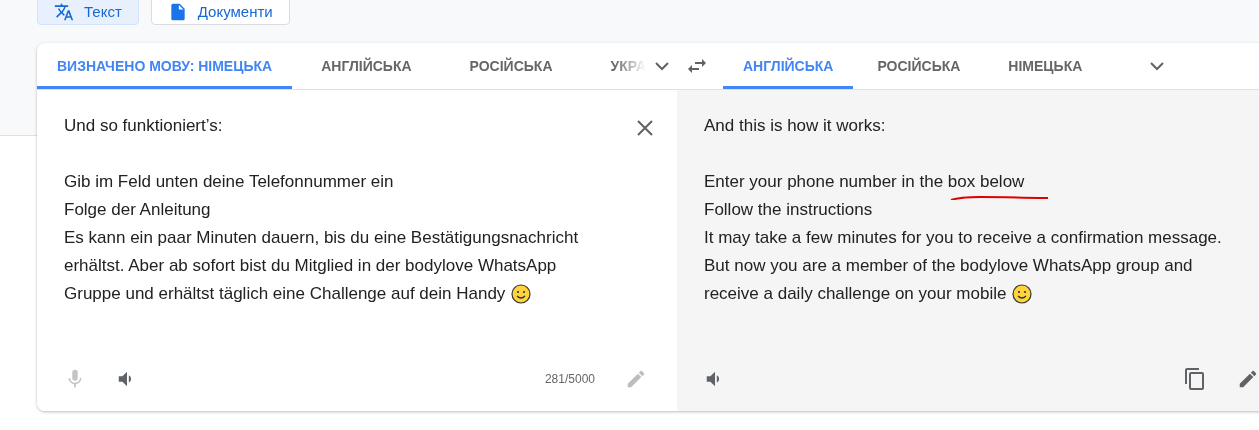 The width and height of the screenshot is (1259, 430). What do you see at coordinates (795, 126) in the screenshot?
I see `target-text-line: And this is how it works:` at bounding box center [795, 126].